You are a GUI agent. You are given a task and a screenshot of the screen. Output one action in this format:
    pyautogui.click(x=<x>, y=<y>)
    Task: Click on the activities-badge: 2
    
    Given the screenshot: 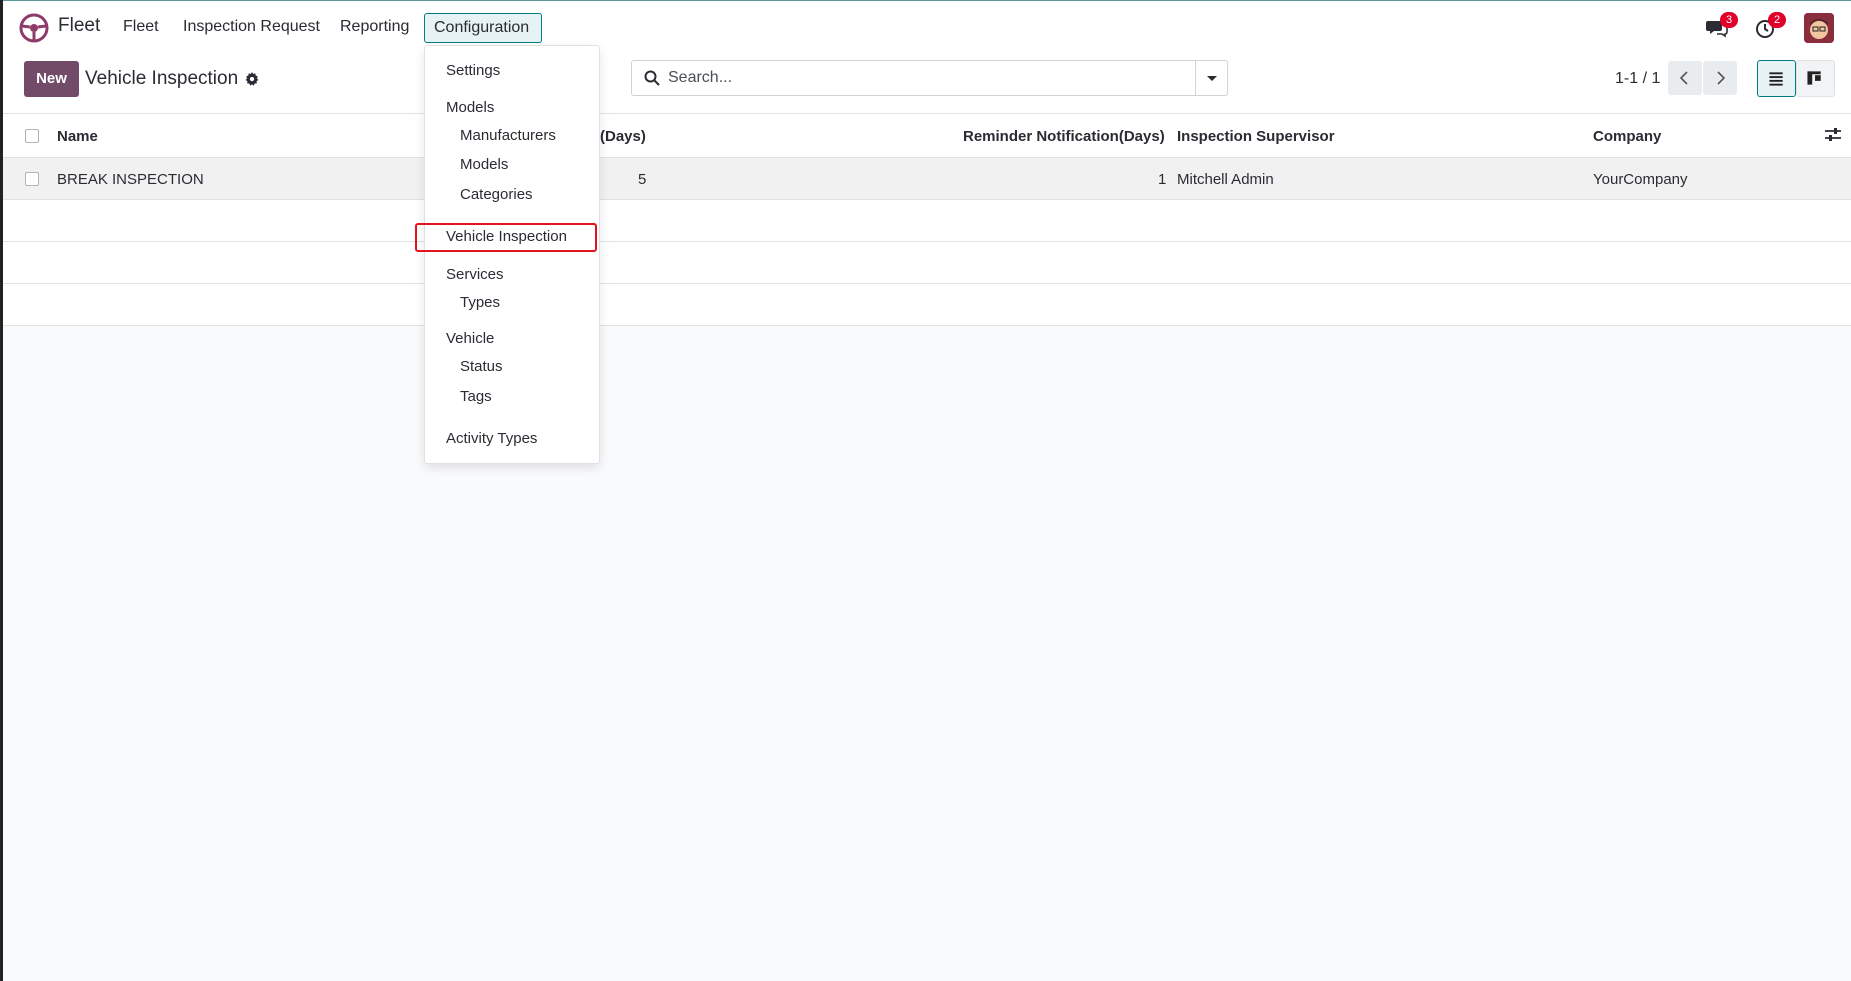 What is the action you would take?
    pyautogui.click(x=1777, y=20)
    